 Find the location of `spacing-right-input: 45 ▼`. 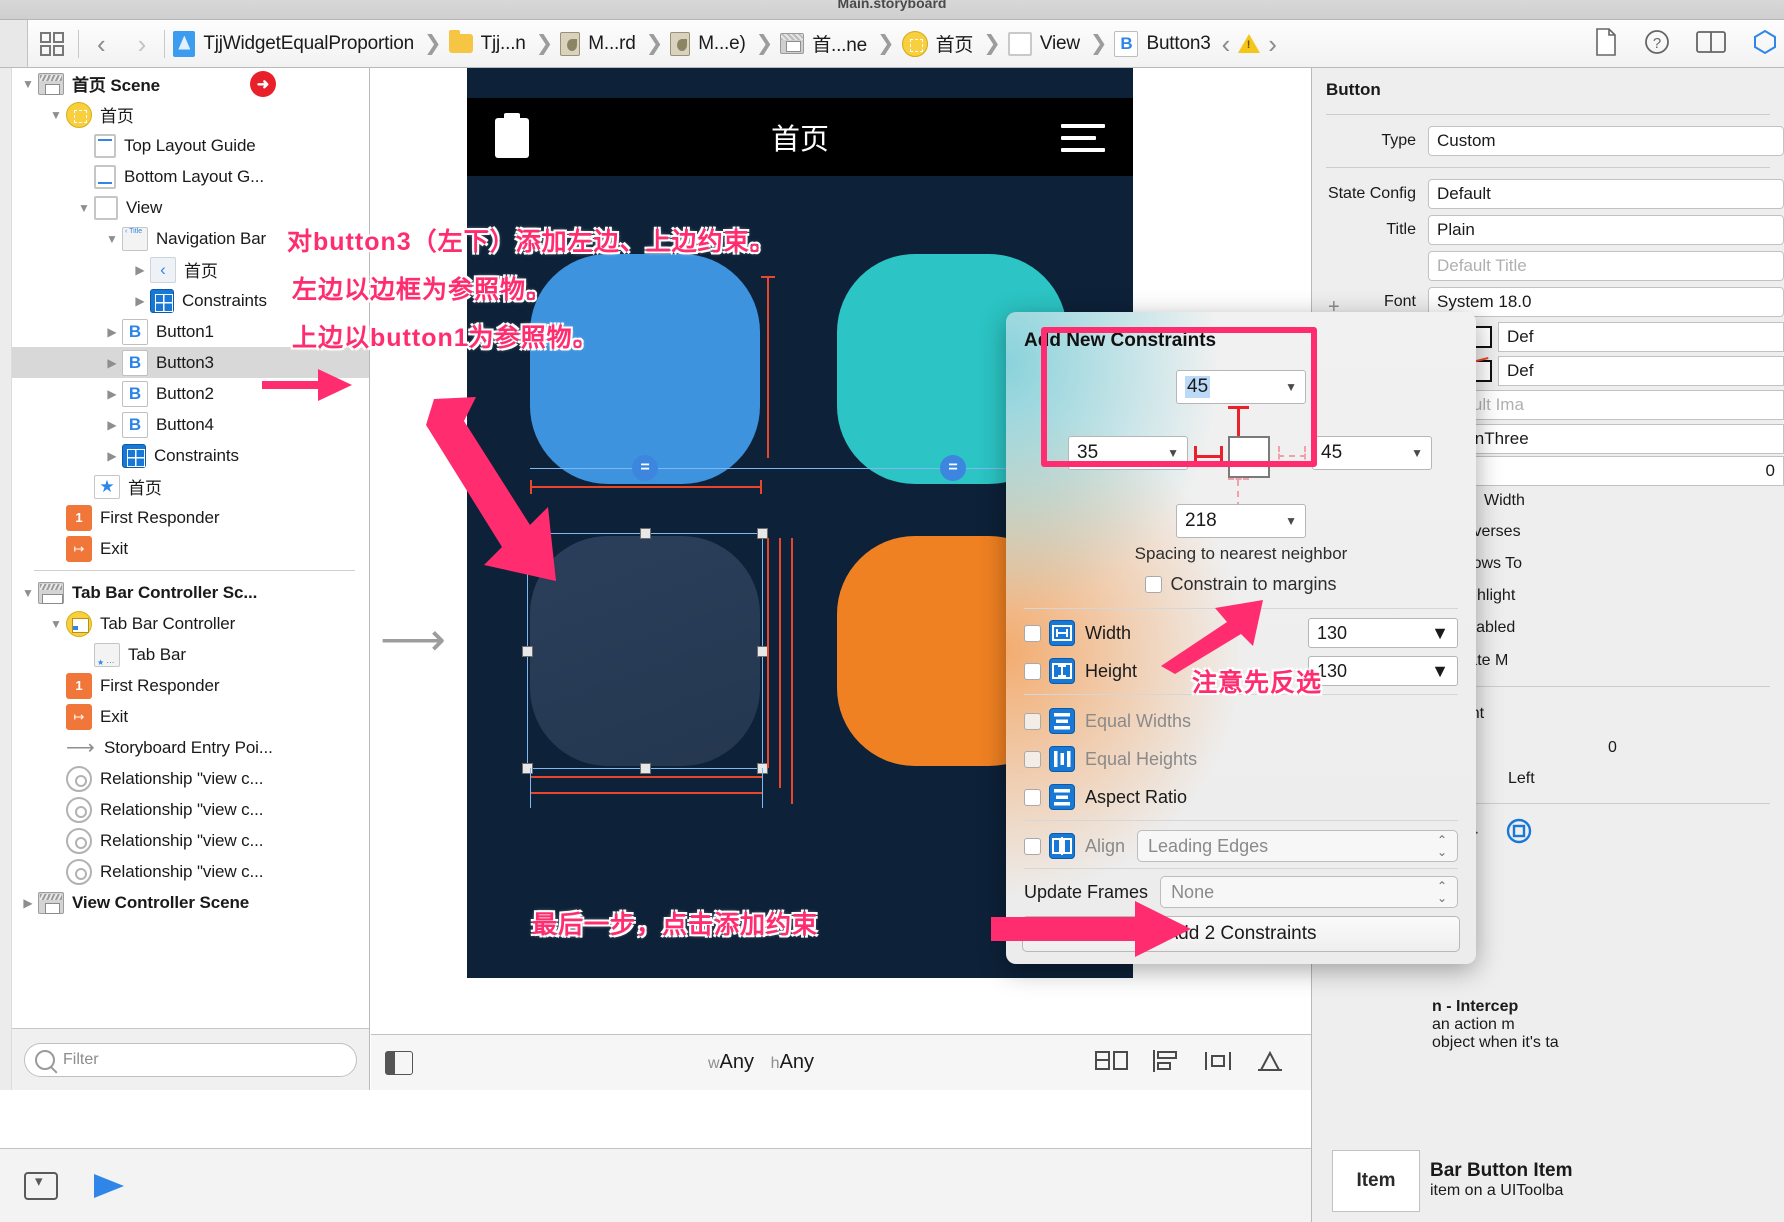

spacing-right-input: 45 ▼ is located at coordinates (1372, 453).